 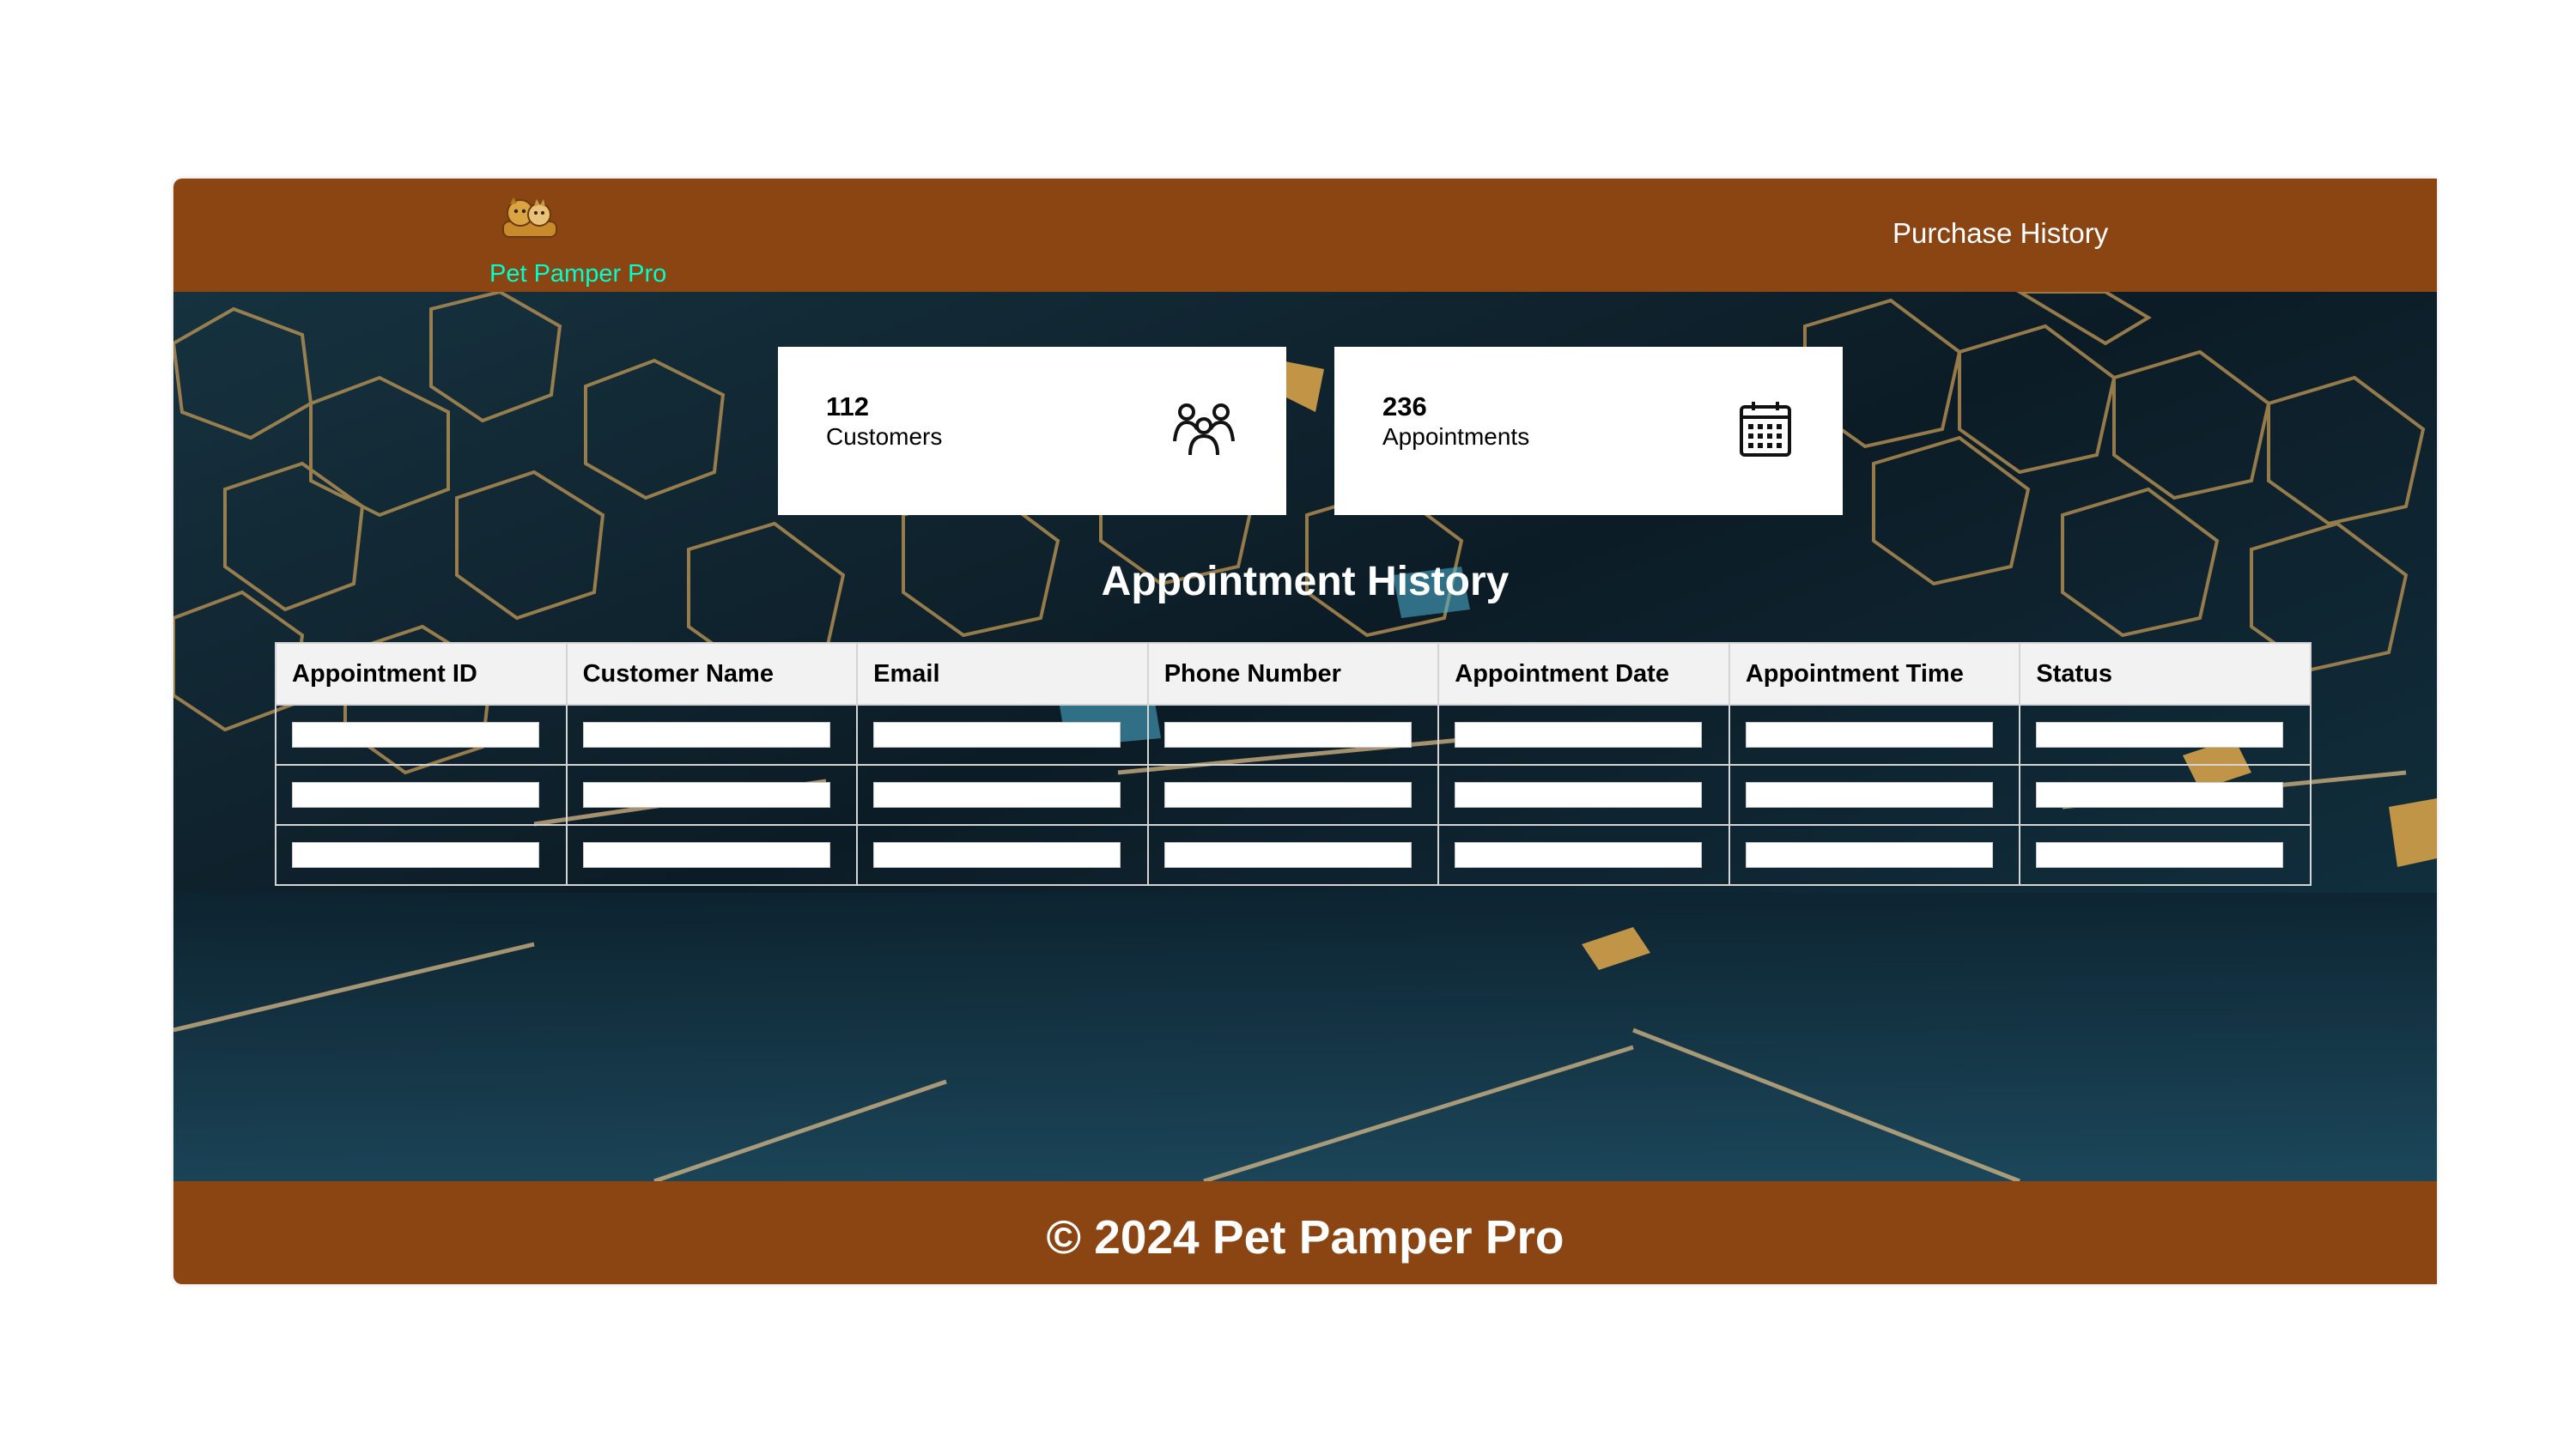 What do you see at coordinates (530, 217) in the screenshot?
I see `pet-logo-icon` at bounding box center [530, 217].